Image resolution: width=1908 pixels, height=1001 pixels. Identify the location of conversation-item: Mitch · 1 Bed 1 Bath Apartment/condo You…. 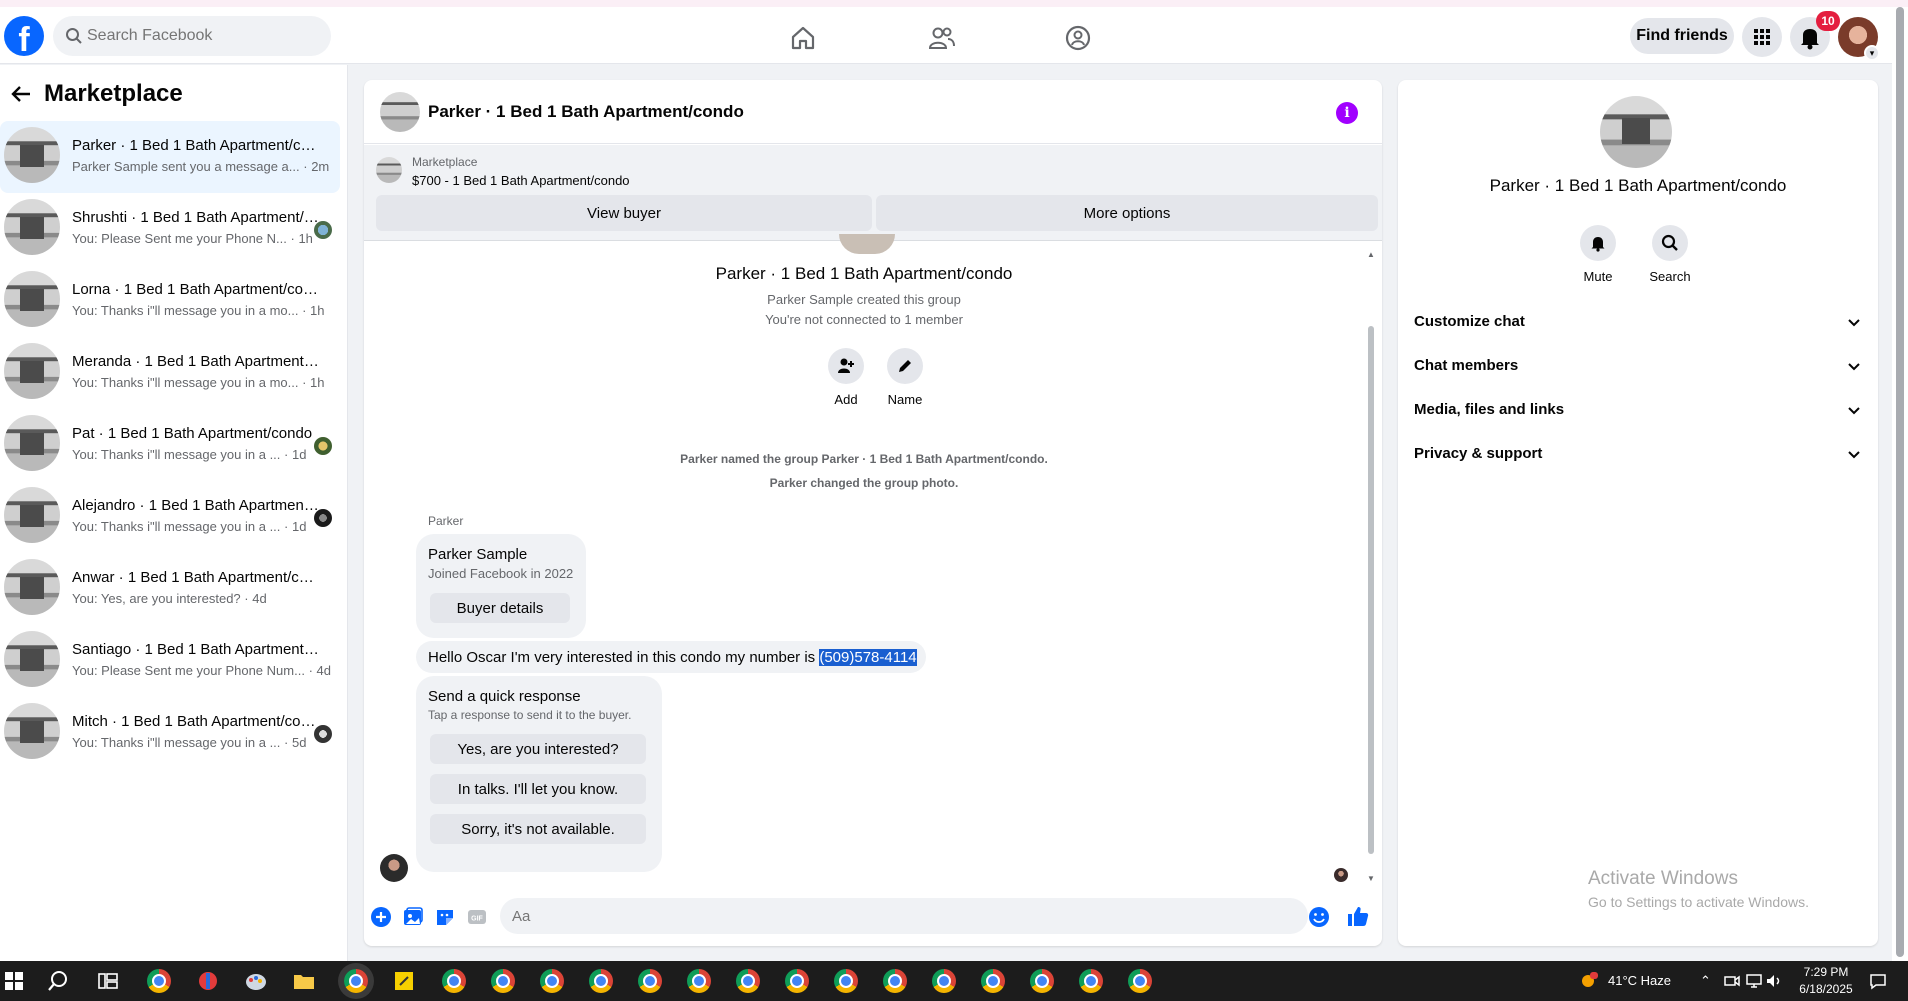
(170, 733).